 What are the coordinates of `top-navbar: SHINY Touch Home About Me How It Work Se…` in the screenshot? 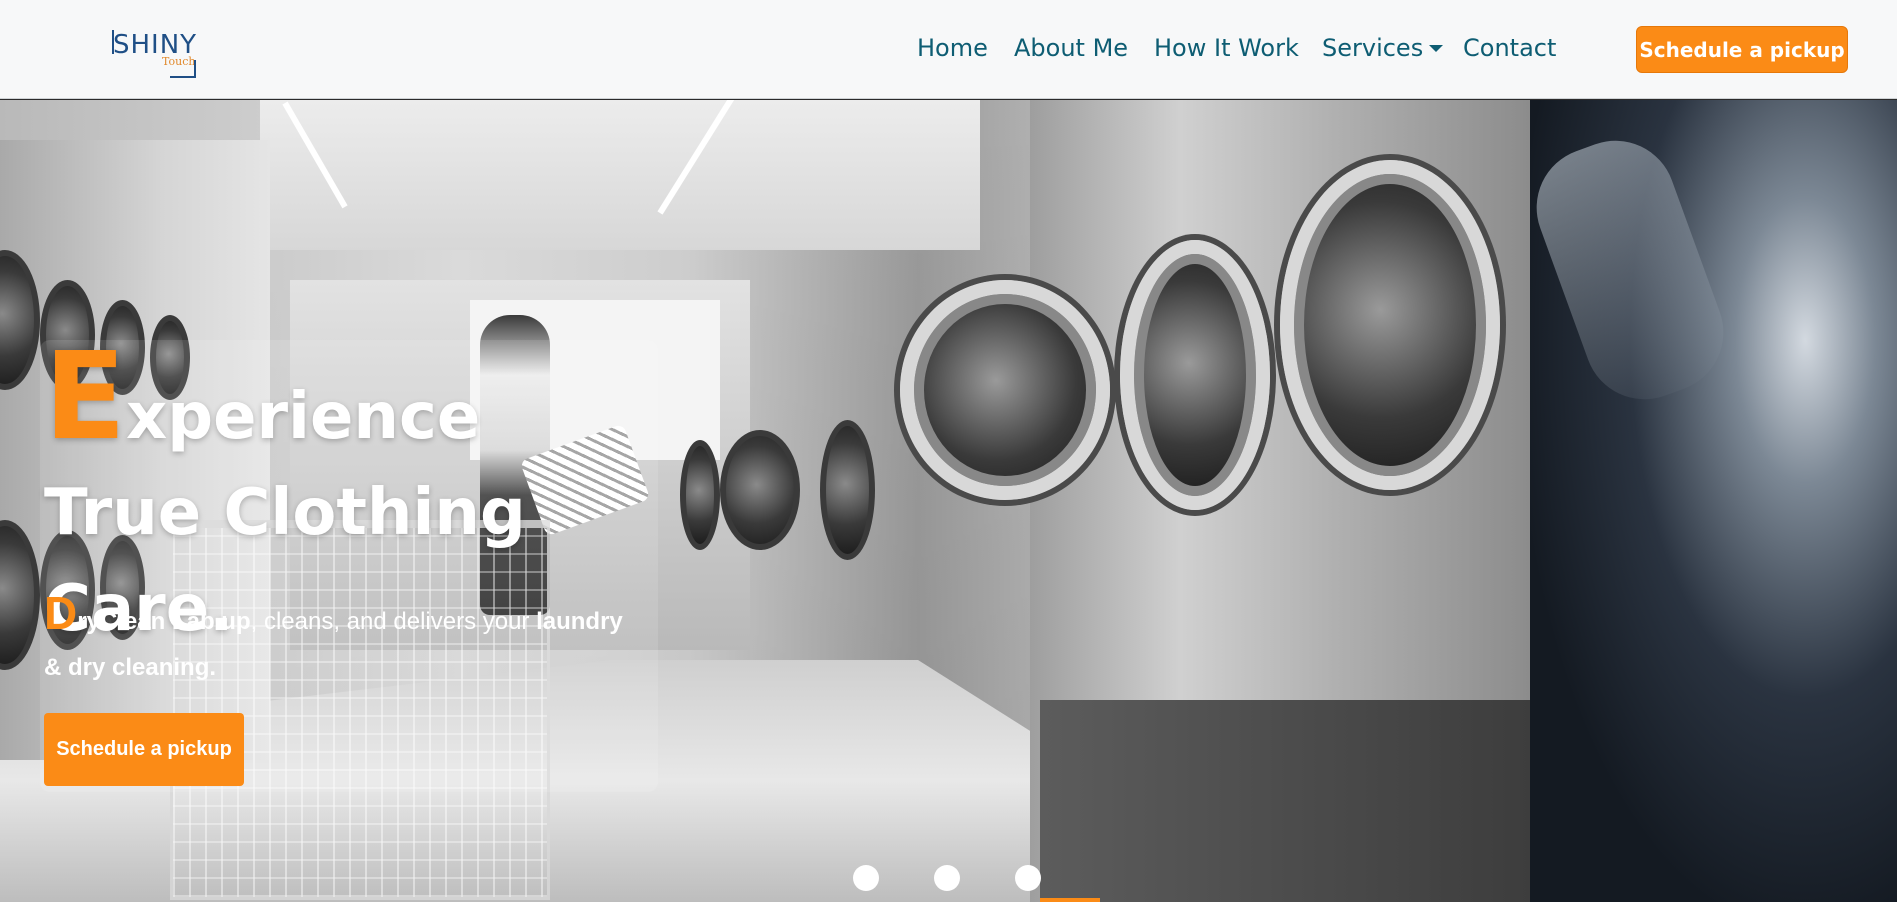 It's located at (948, 49).